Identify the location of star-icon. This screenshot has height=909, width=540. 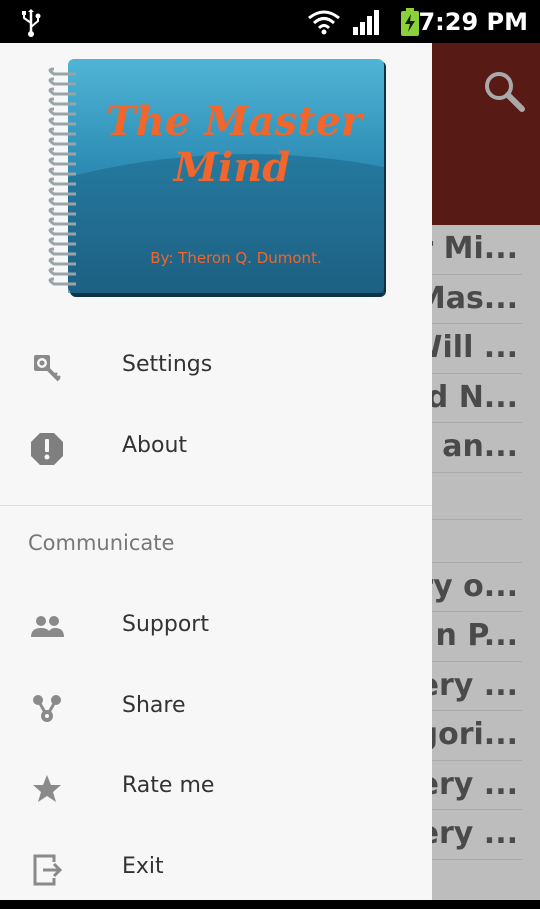
(47, 788).